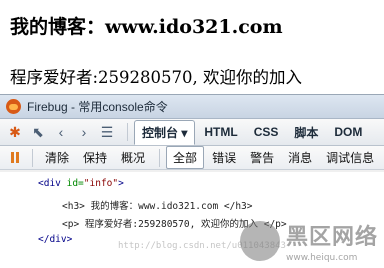 The width and height of the screenshot is (384, 268). What do you see at coordinates (32, 157) in the screenshot?
I see `subtoolbar-separator` at bounding box center [32, 157].